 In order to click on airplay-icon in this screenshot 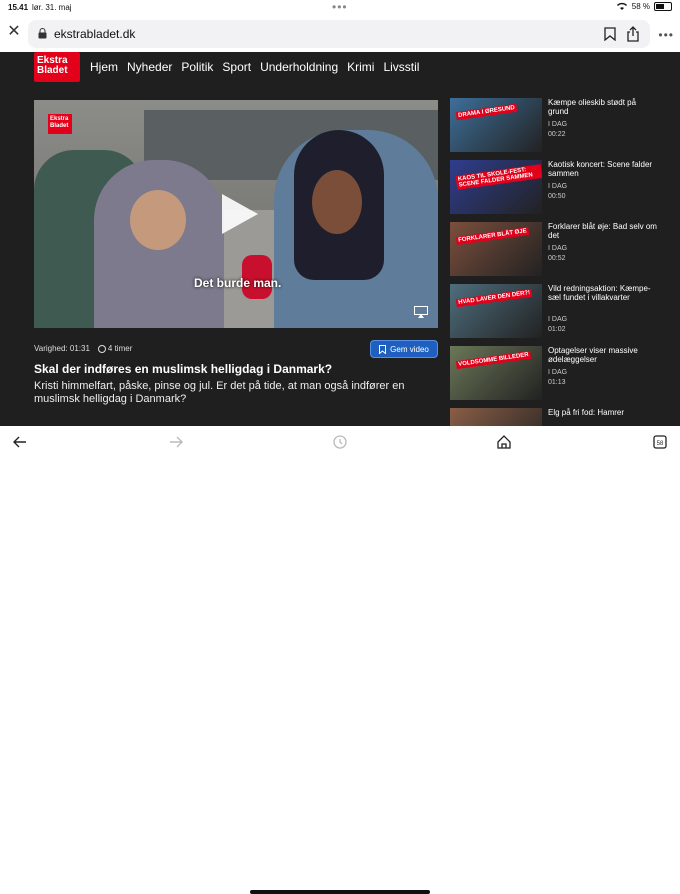, I will do `click(421, 312)`.